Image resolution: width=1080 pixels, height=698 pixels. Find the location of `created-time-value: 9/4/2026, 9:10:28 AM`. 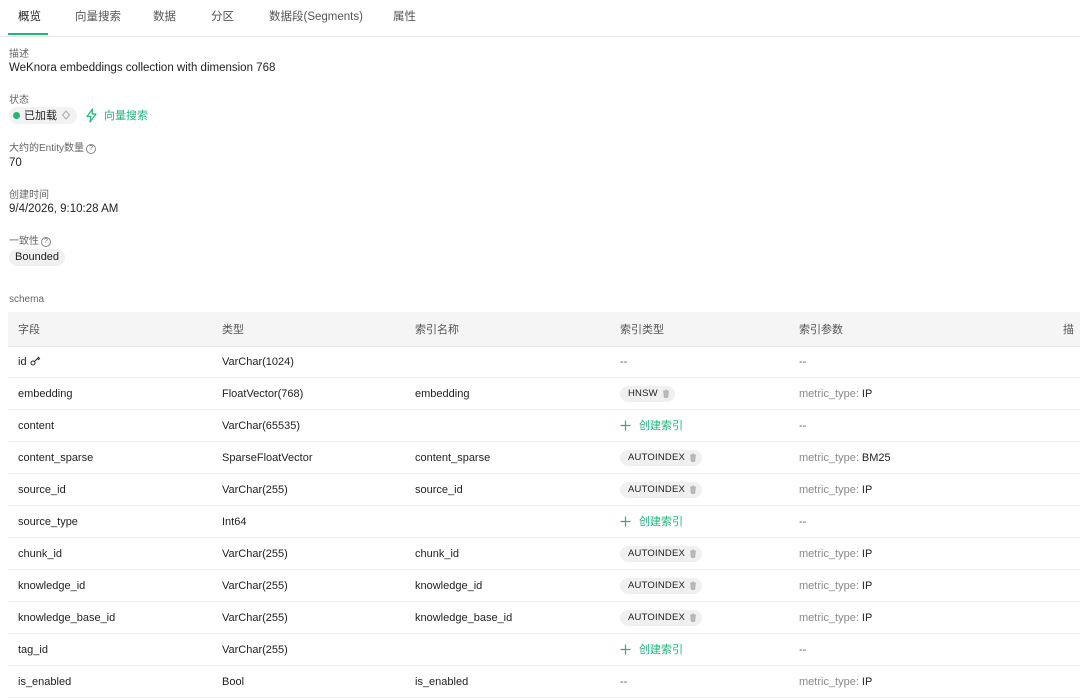

created-time-value: 9/4/2026, 9:10:28 AM is located at coordinates (64, 209).